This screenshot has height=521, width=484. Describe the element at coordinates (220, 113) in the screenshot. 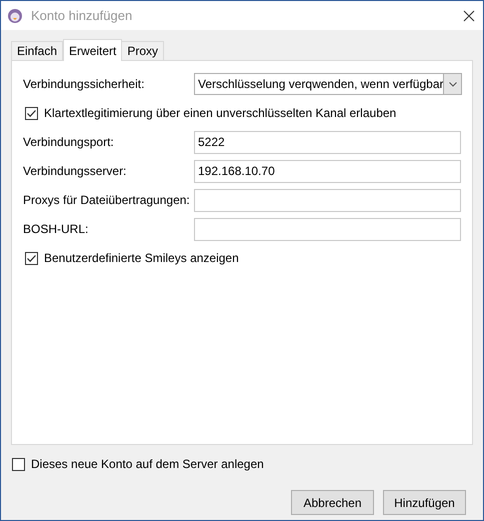

I see `checkbox-label: Klartextlegitimierung über einen unverschlüsselten Kanal erlauben` at that location.